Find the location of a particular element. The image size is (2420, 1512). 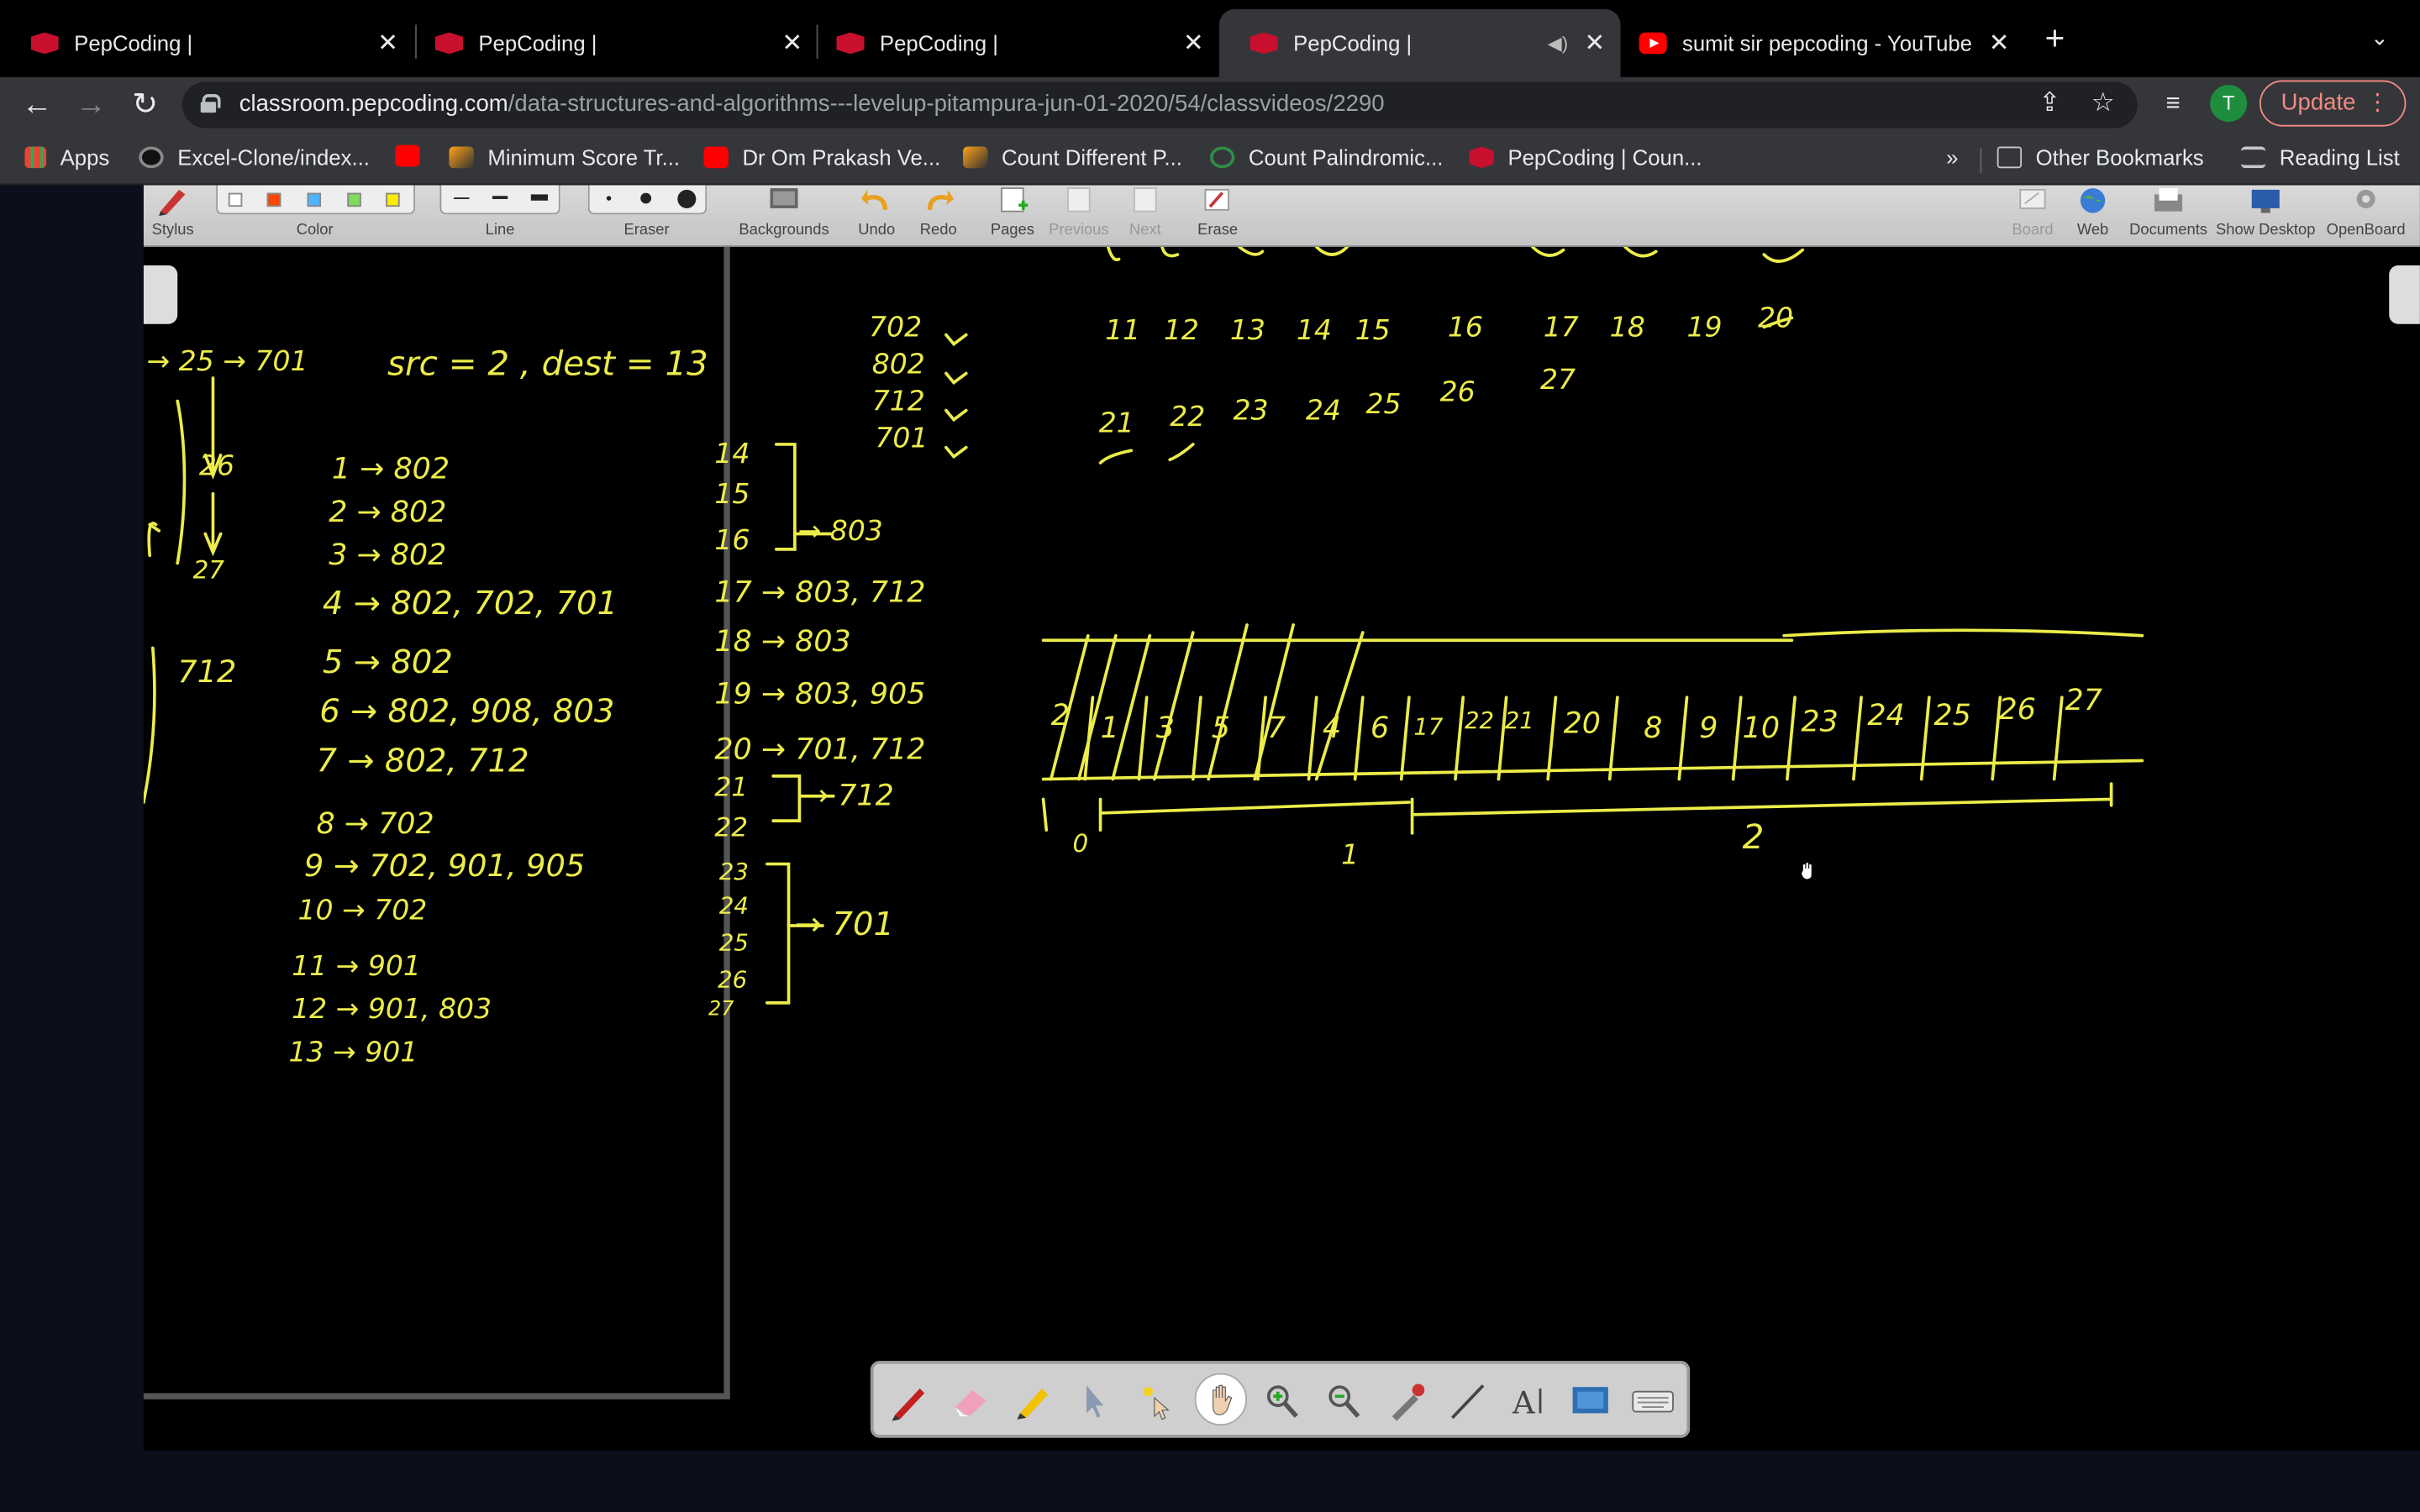

pen-icon is located at coordinates (909, 1400).